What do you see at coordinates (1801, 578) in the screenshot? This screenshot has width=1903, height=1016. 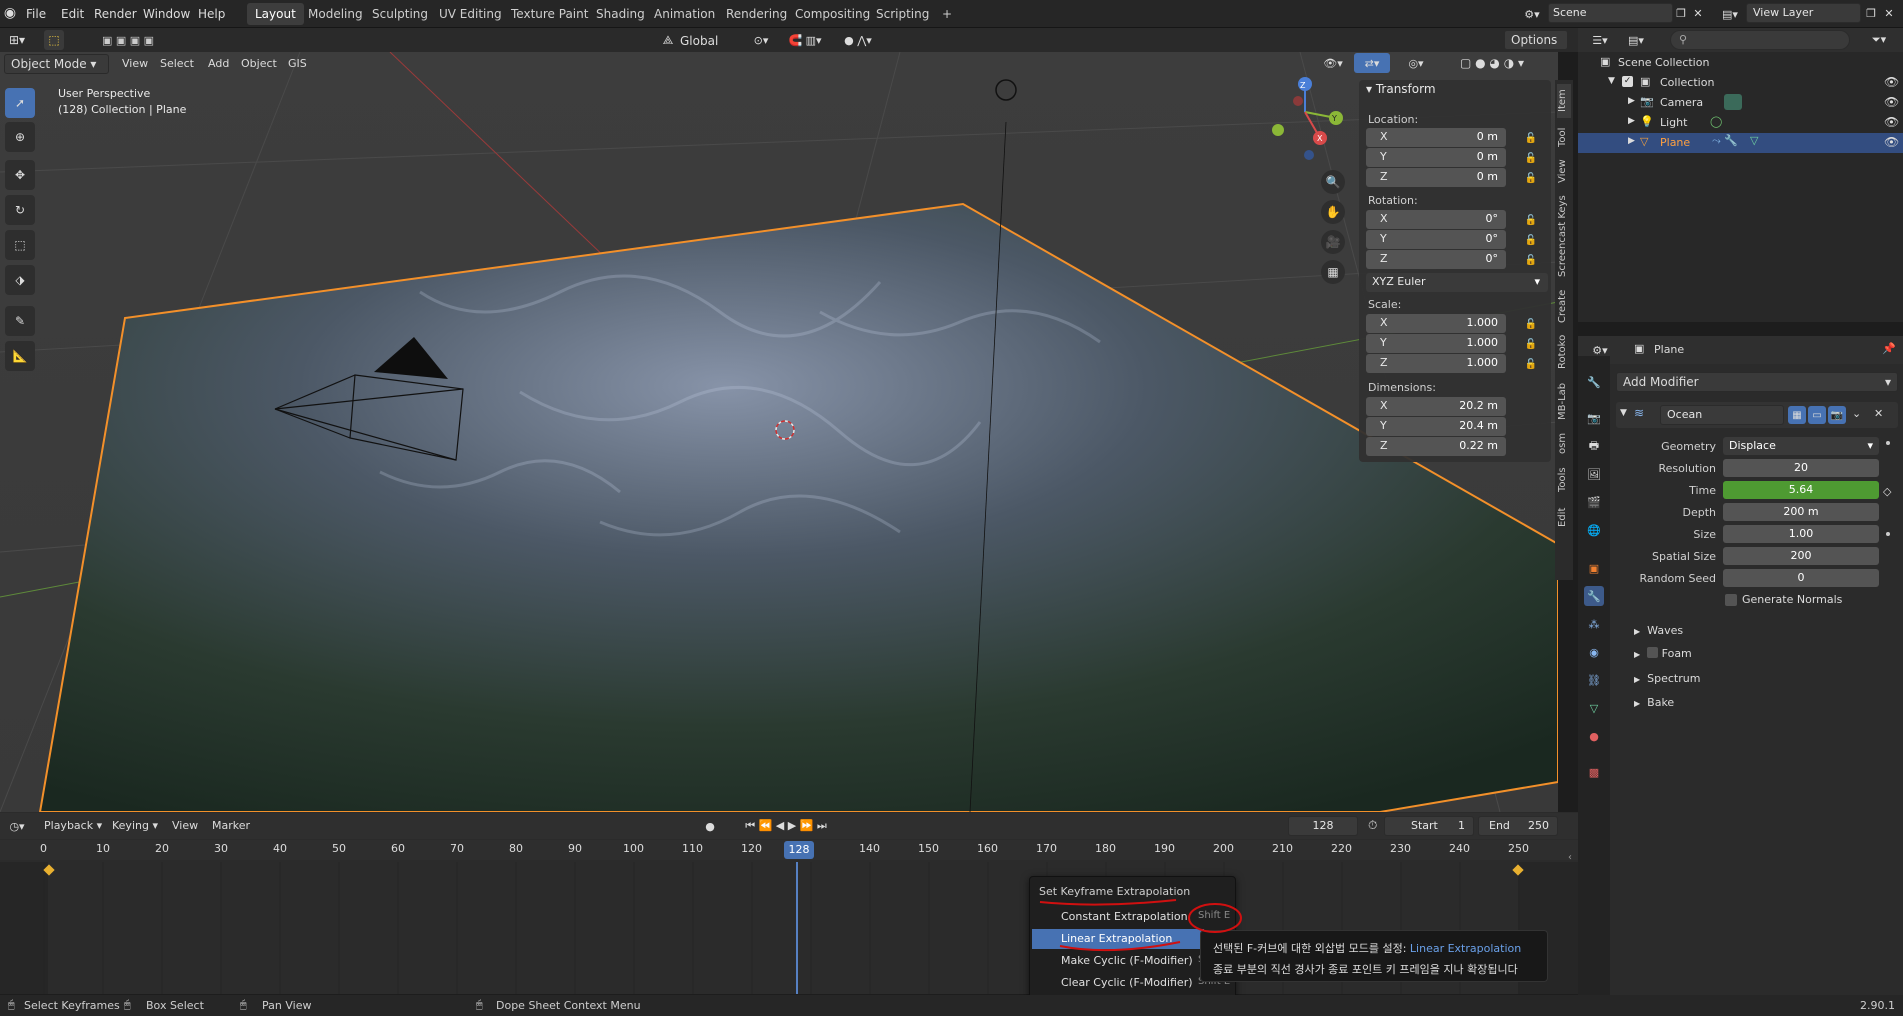 I see `random-seed-field: 0` at bounding box center [1801, 578].